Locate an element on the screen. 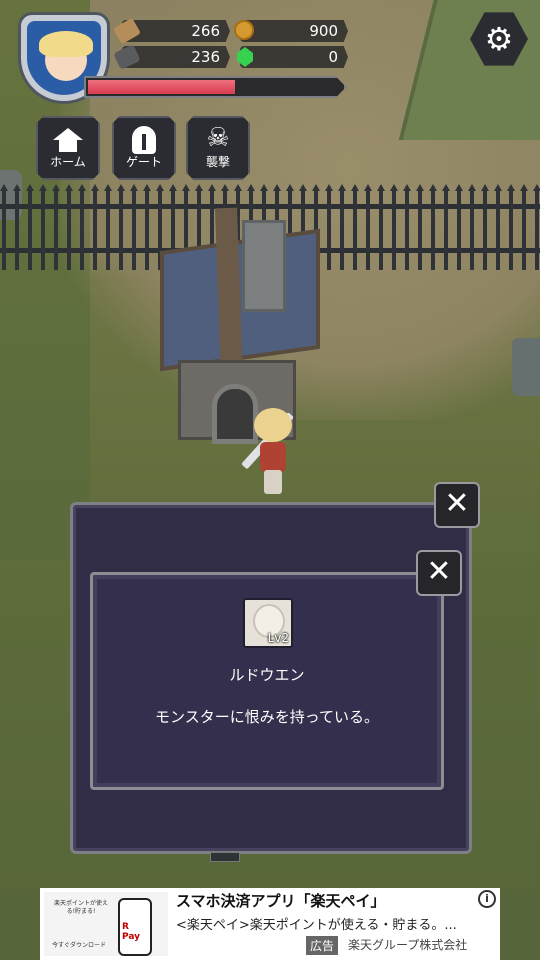  helmet-icon is located at coordinates (144, 136).